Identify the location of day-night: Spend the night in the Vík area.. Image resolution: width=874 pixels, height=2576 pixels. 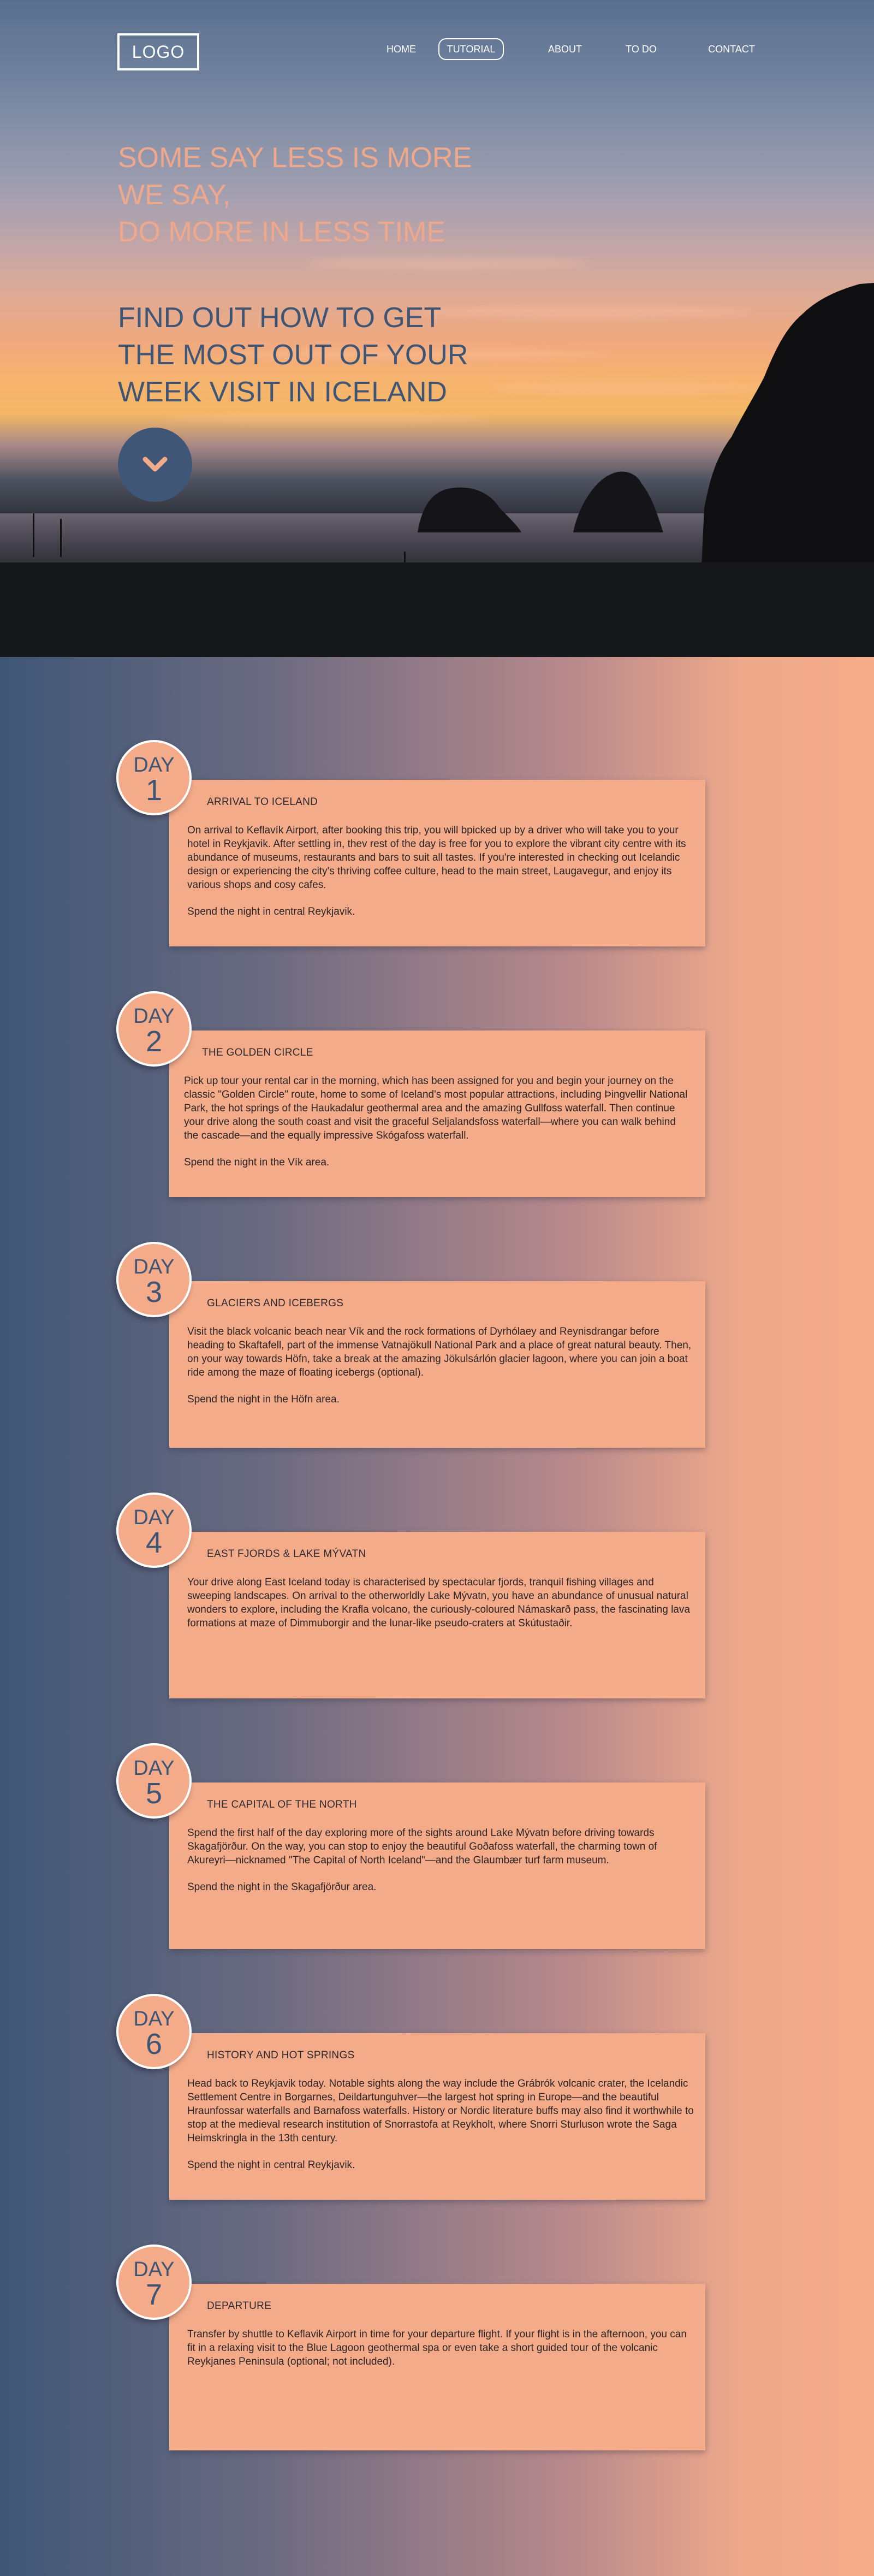
(257, 1162).